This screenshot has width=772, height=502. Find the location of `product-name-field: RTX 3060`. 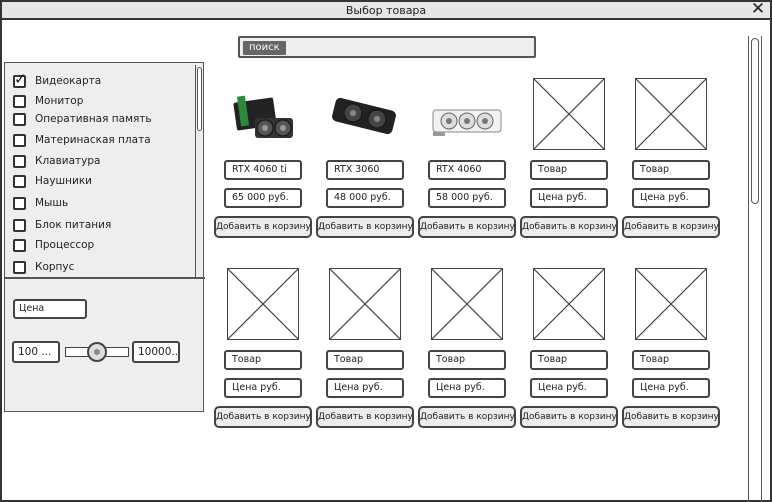

product-name-field: RTX 3060 is located at coordinates (365, 170).